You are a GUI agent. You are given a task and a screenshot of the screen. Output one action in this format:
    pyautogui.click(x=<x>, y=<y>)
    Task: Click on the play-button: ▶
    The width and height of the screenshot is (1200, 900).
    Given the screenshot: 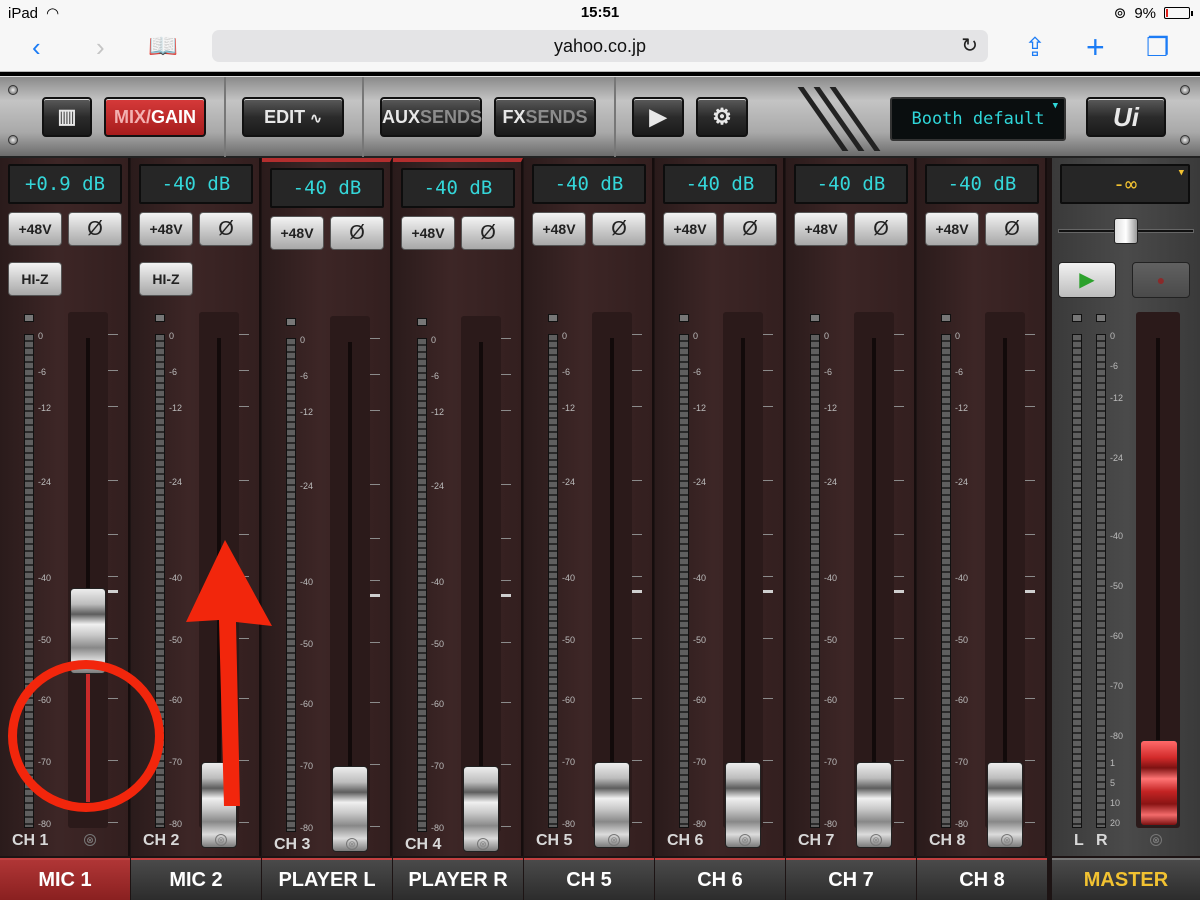 What is the action you would take?
    pyautogui.click(x=658, y=117)
    